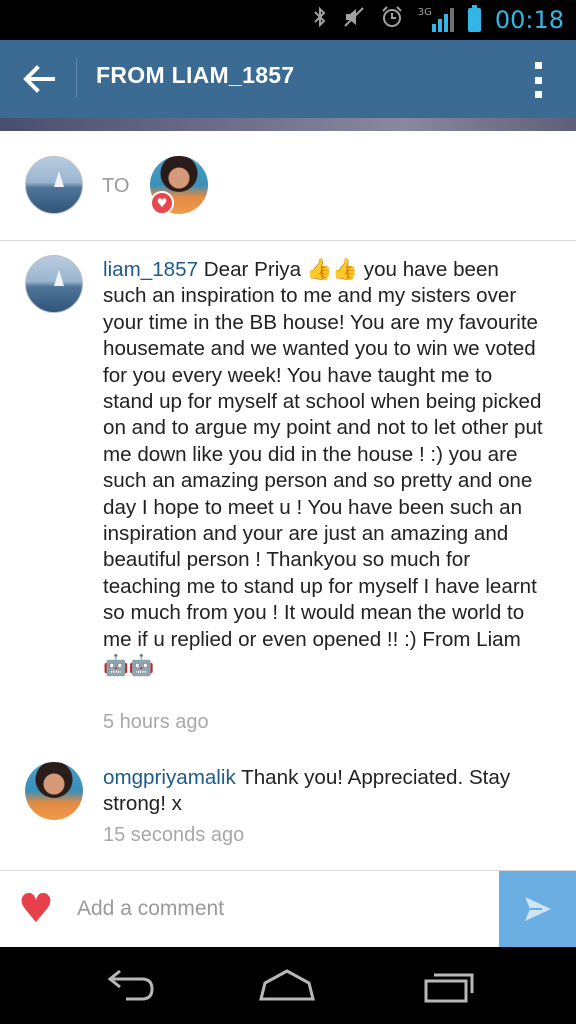 The image size is (576, 1024). I want to click on system-nav-bar, so click(288, 985).